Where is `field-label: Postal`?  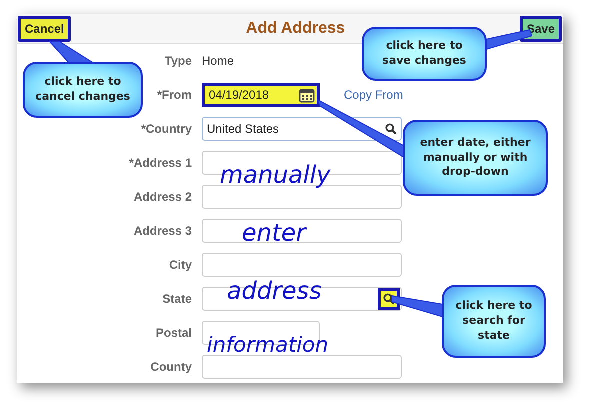
field-label: Postal is located at coordinates (174, 333).